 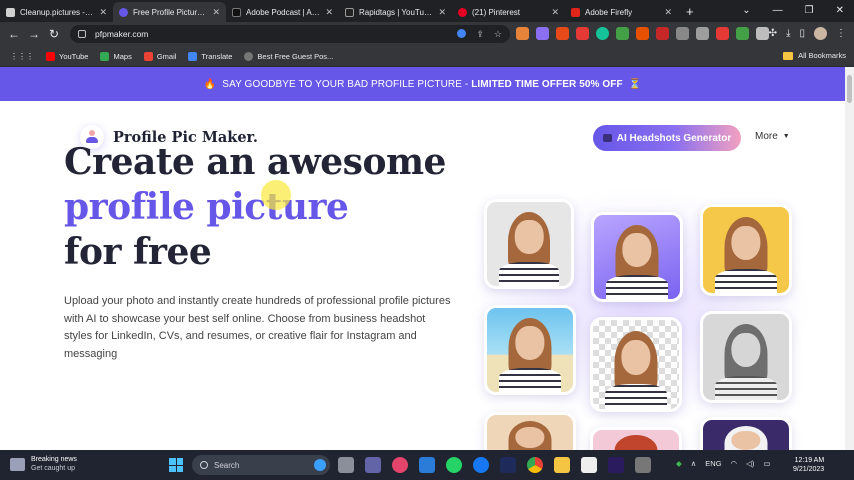 I want to click on tab-free-profile-picture: Free Profile Picture M ✕, so click(x=169, y=12).